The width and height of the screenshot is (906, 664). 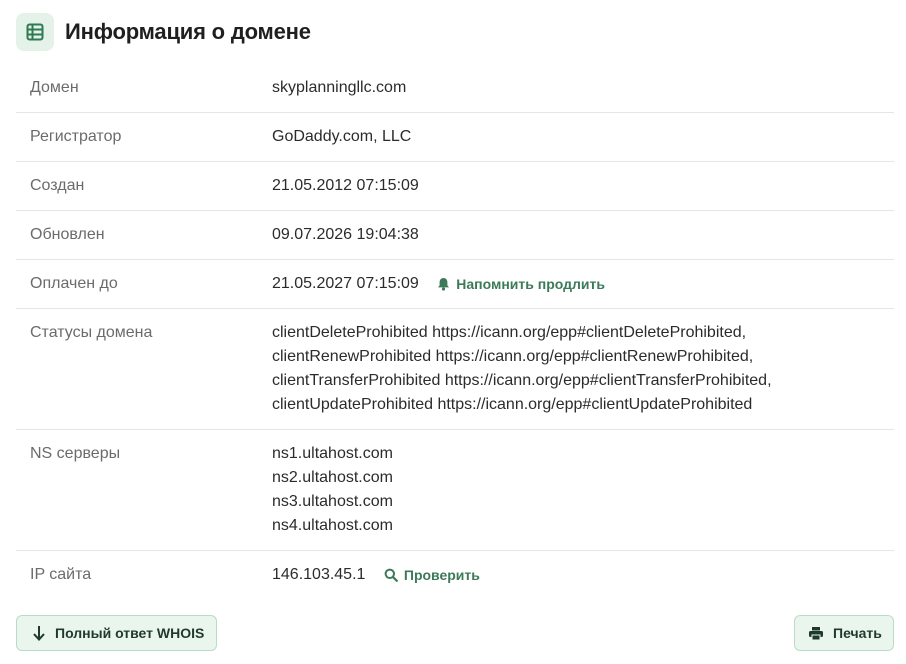 What do you see at coordinates (339, 87) in the screenshot?
I see `row-value: skyplanningllc.com` at bounding box center [339, 87].